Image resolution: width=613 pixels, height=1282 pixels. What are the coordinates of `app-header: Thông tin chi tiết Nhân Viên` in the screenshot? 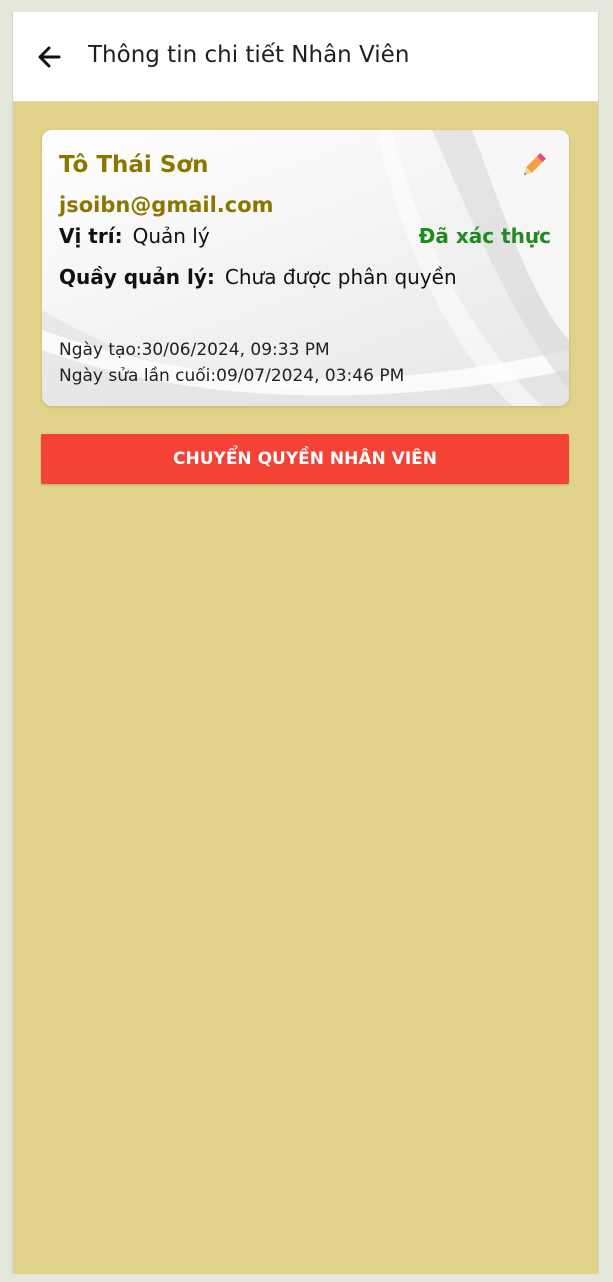 It's located at (305, 57).